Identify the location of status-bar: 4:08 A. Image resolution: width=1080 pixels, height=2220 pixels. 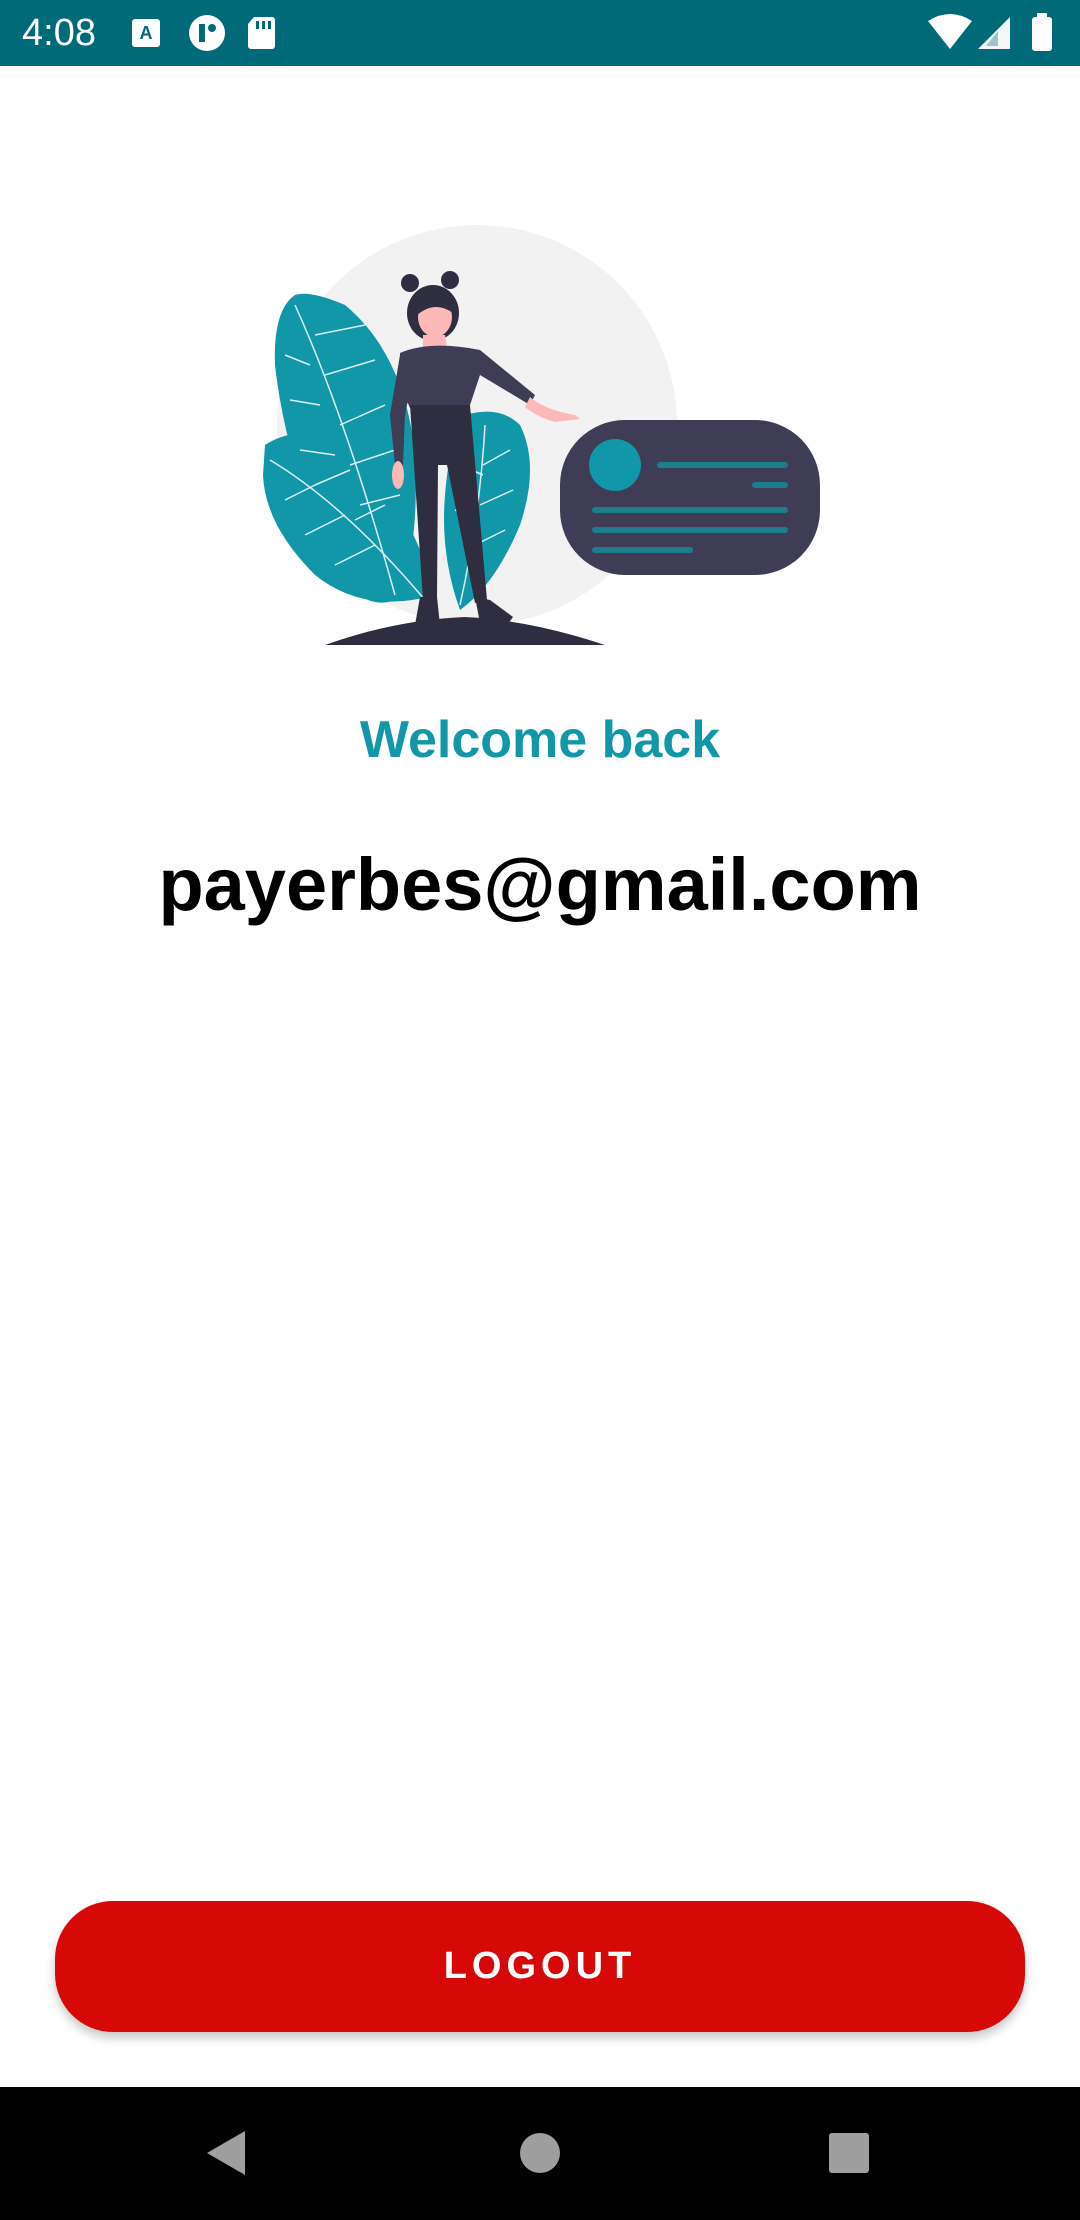
(540, 33).